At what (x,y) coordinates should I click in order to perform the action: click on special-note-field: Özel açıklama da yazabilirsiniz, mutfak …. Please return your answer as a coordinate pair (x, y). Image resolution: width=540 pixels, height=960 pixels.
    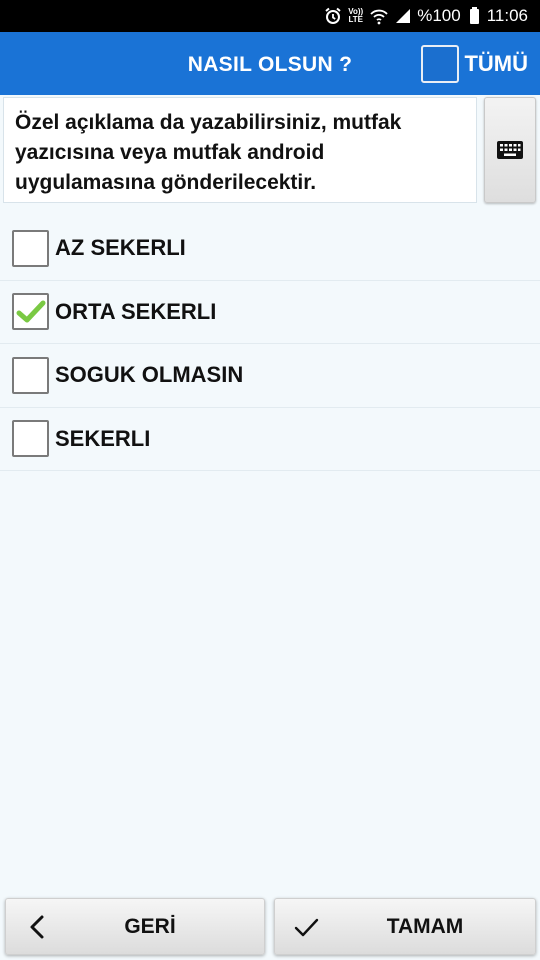
    Looking at the image, I should click on (240, 150).